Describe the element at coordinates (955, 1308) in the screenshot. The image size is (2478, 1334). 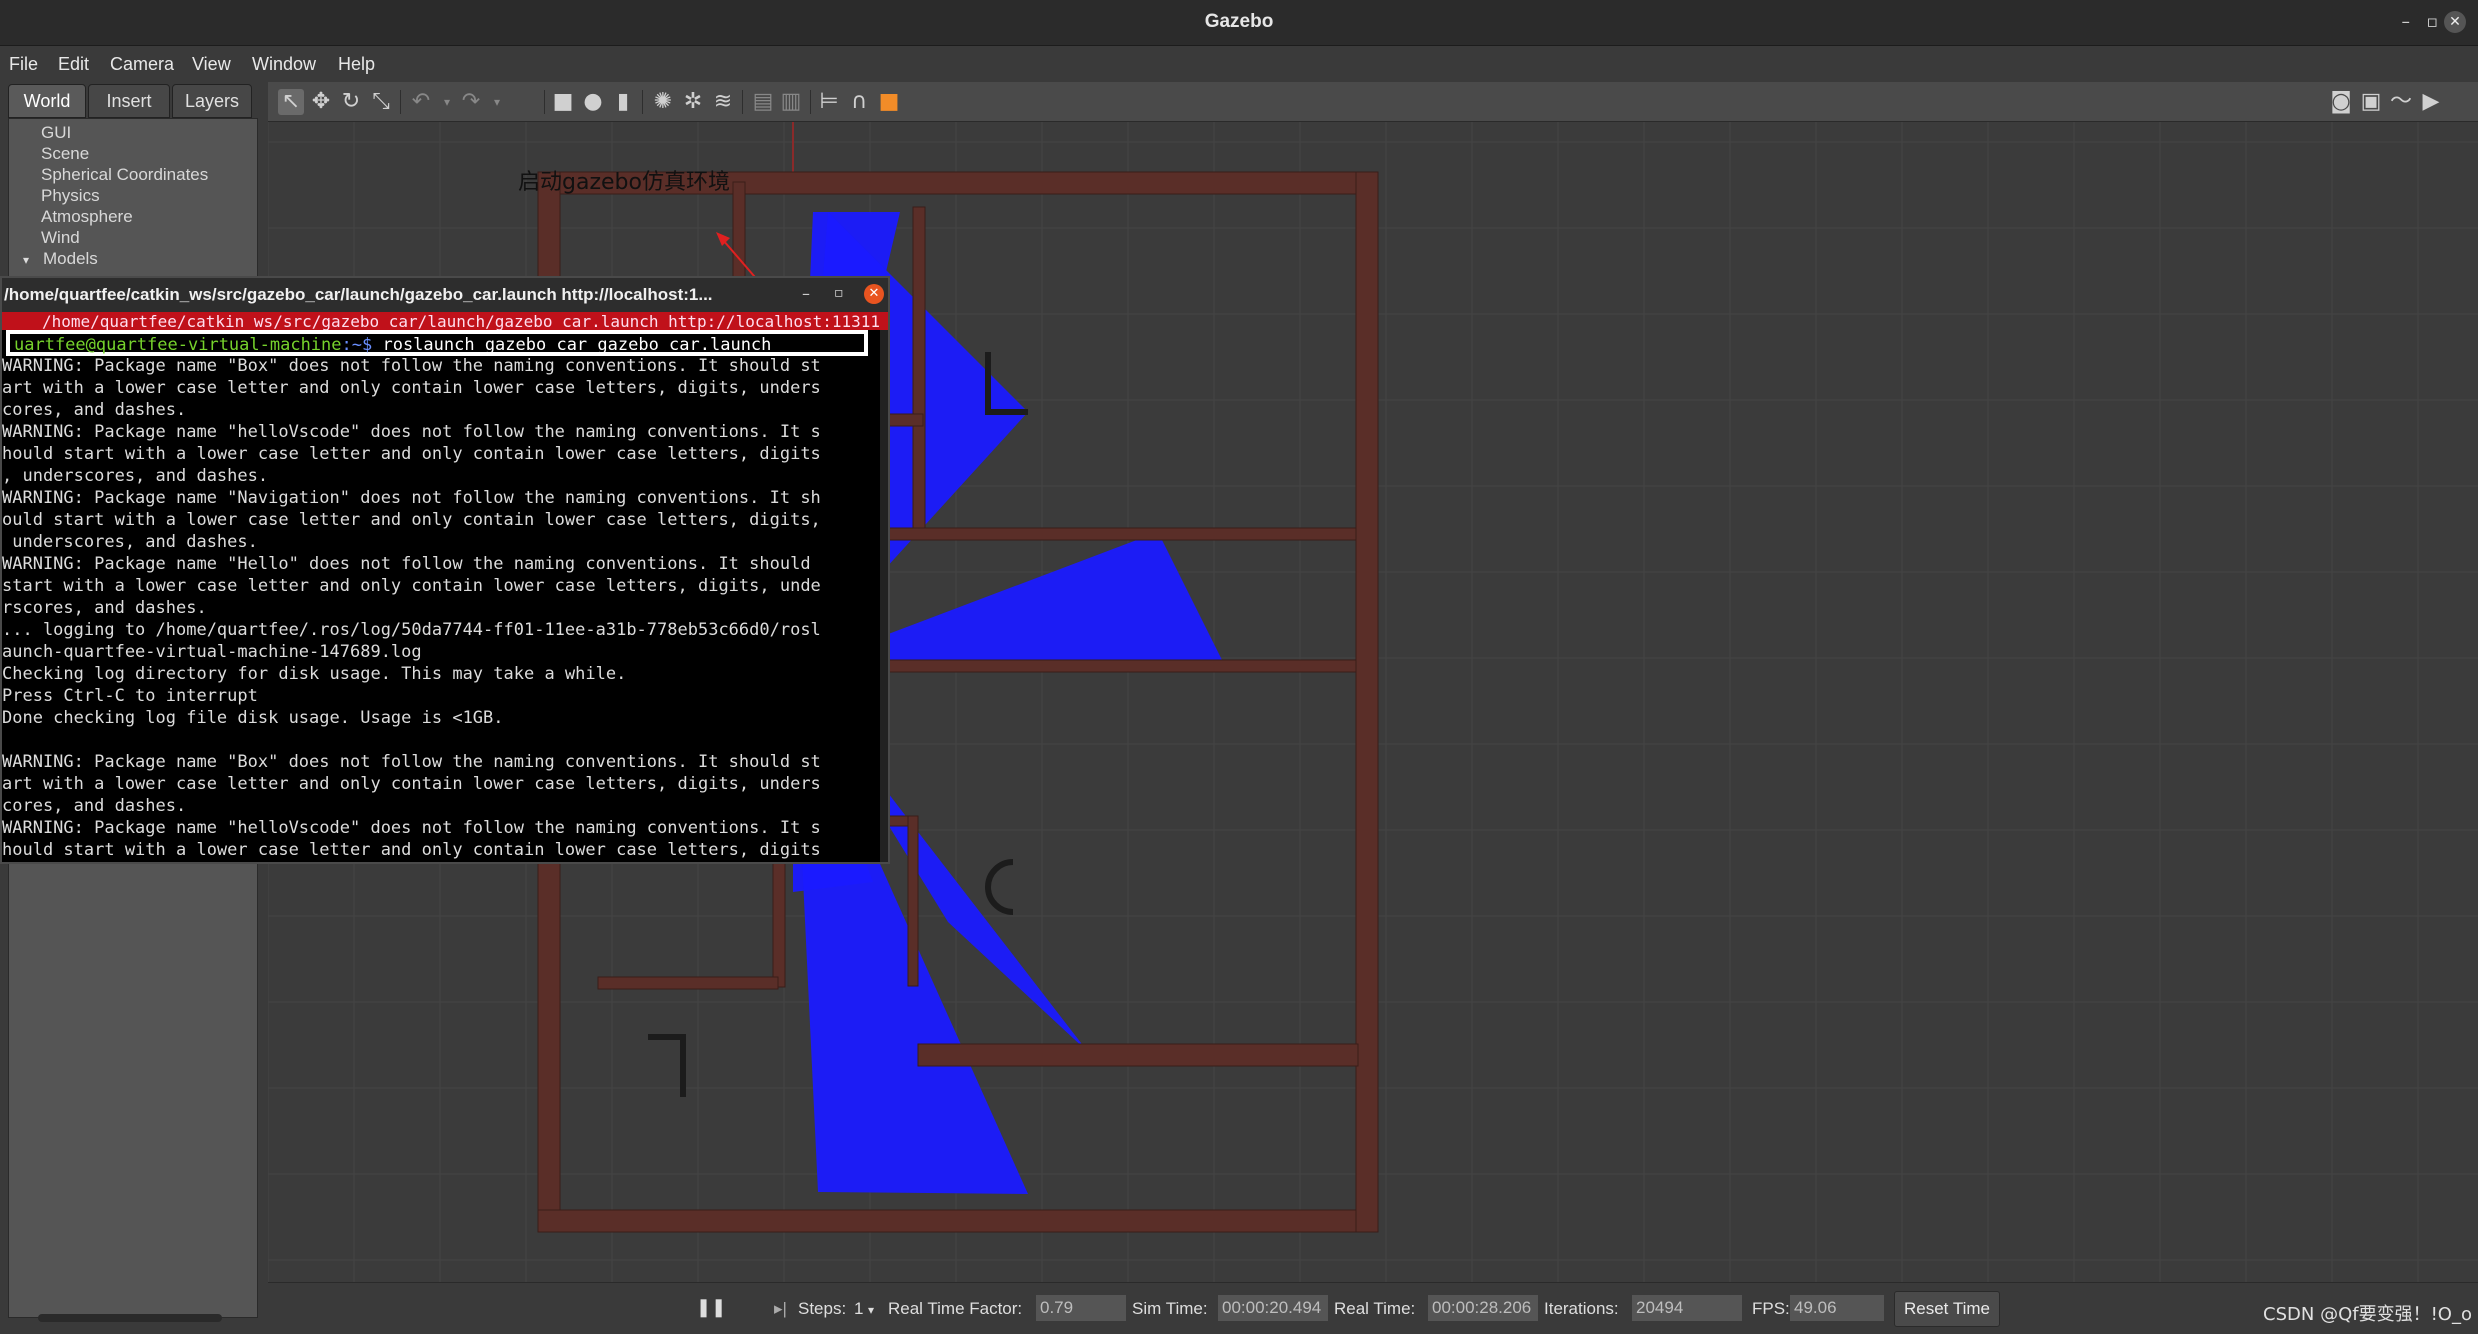
I see `rtf-label: Real Time Factor:` at that location.